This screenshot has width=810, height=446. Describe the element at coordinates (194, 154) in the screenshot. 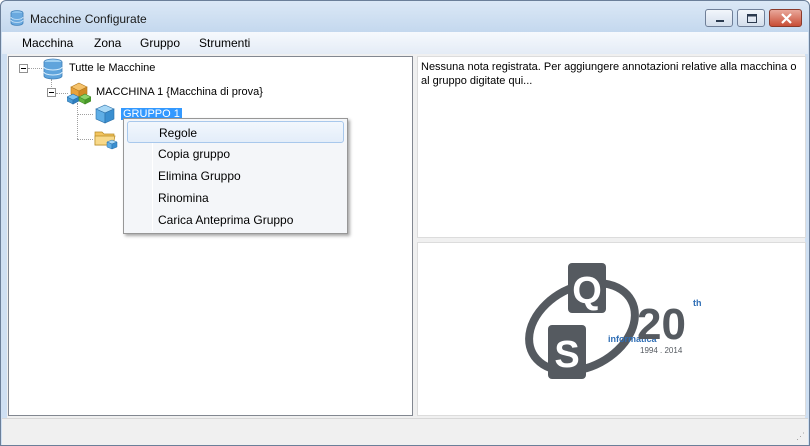

I see `context-item-label: Copia gruppo` at that location.